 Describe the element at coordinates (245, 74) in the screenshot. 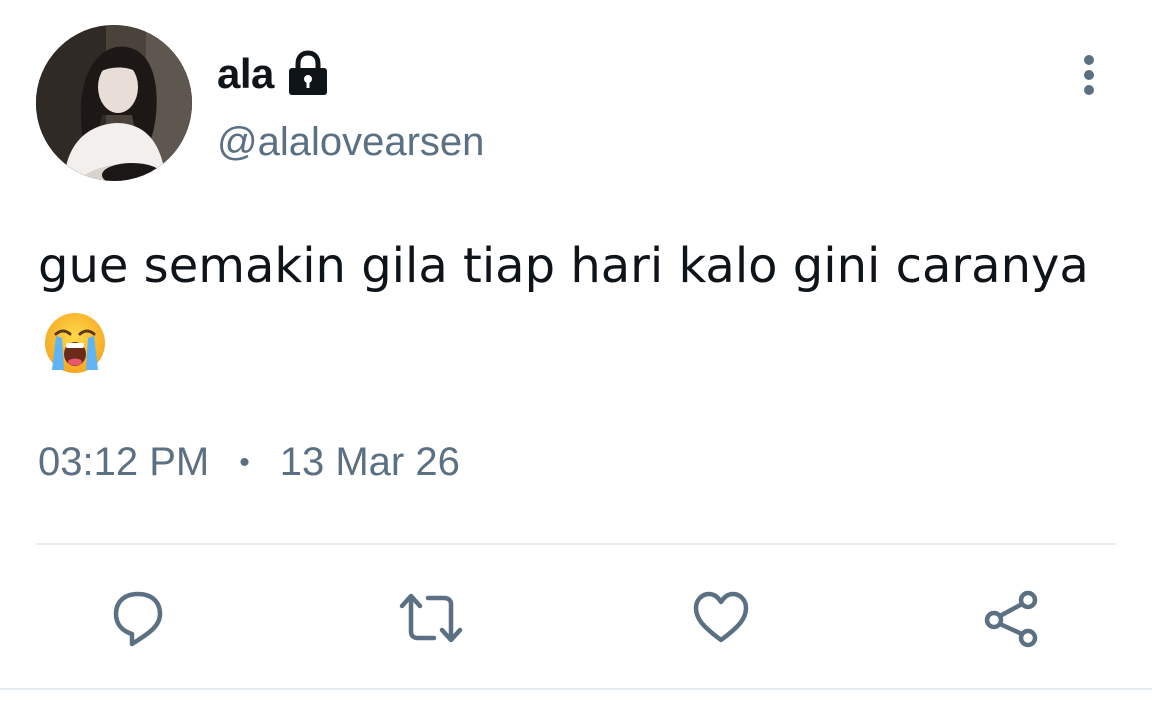

I see `display-name: ala` at that location.